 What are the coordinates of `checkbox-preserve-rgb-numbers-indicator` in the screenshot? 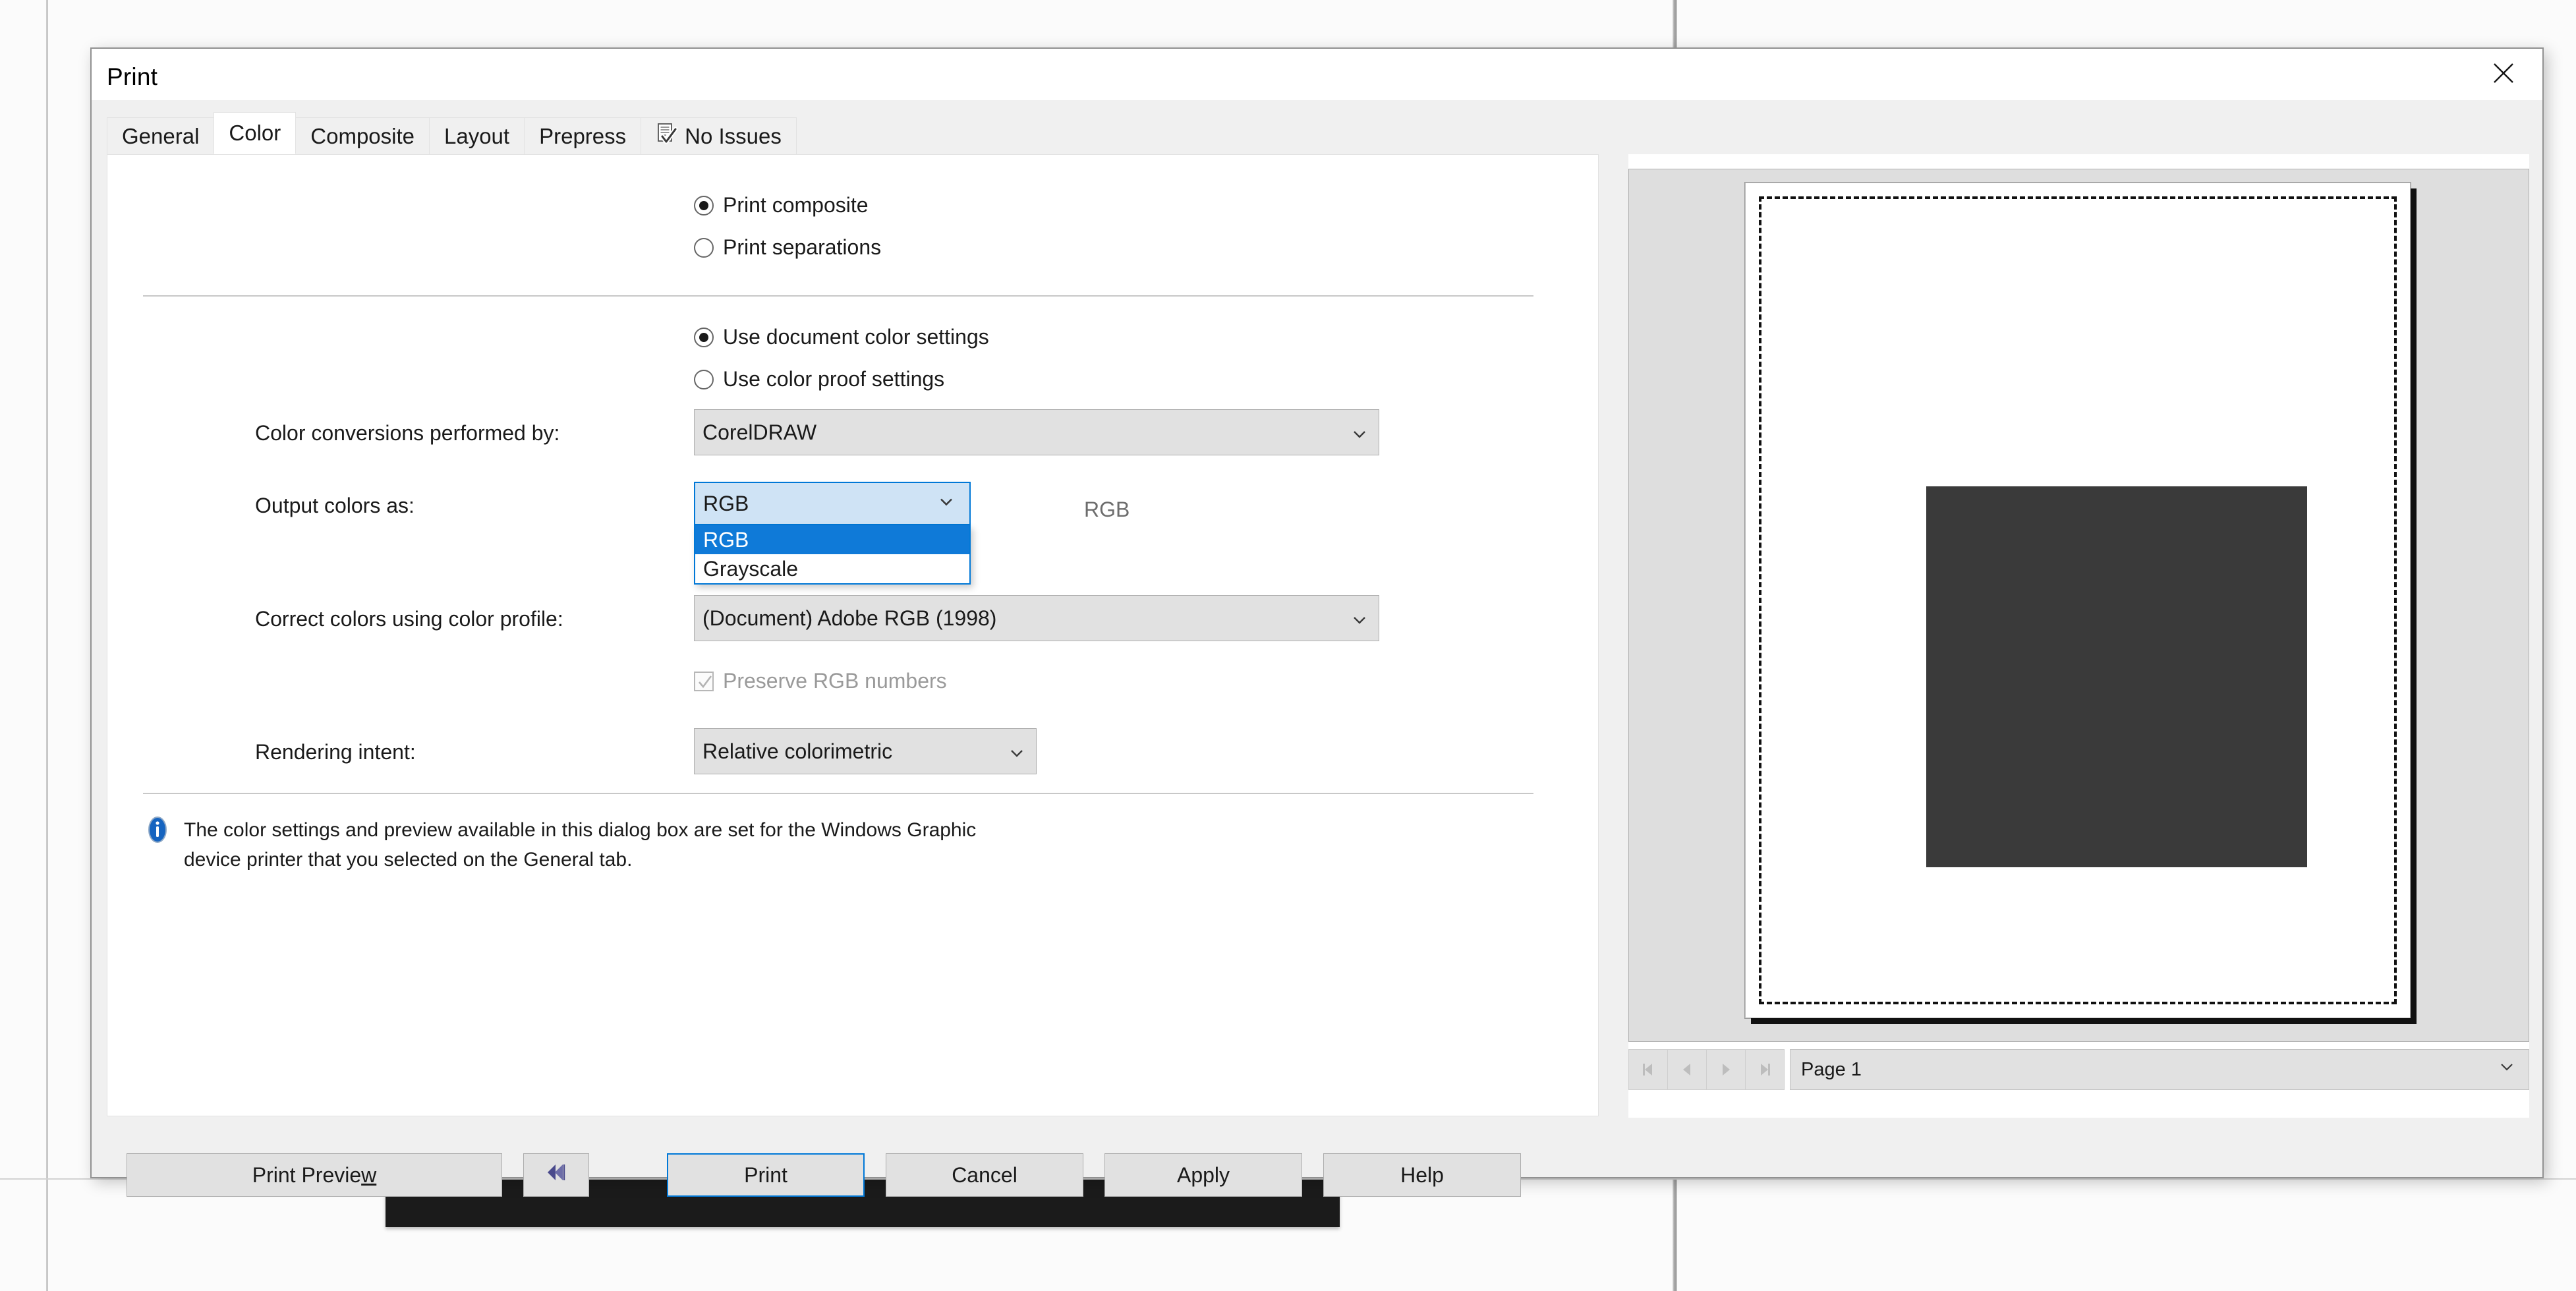 It's located at (704, 681).